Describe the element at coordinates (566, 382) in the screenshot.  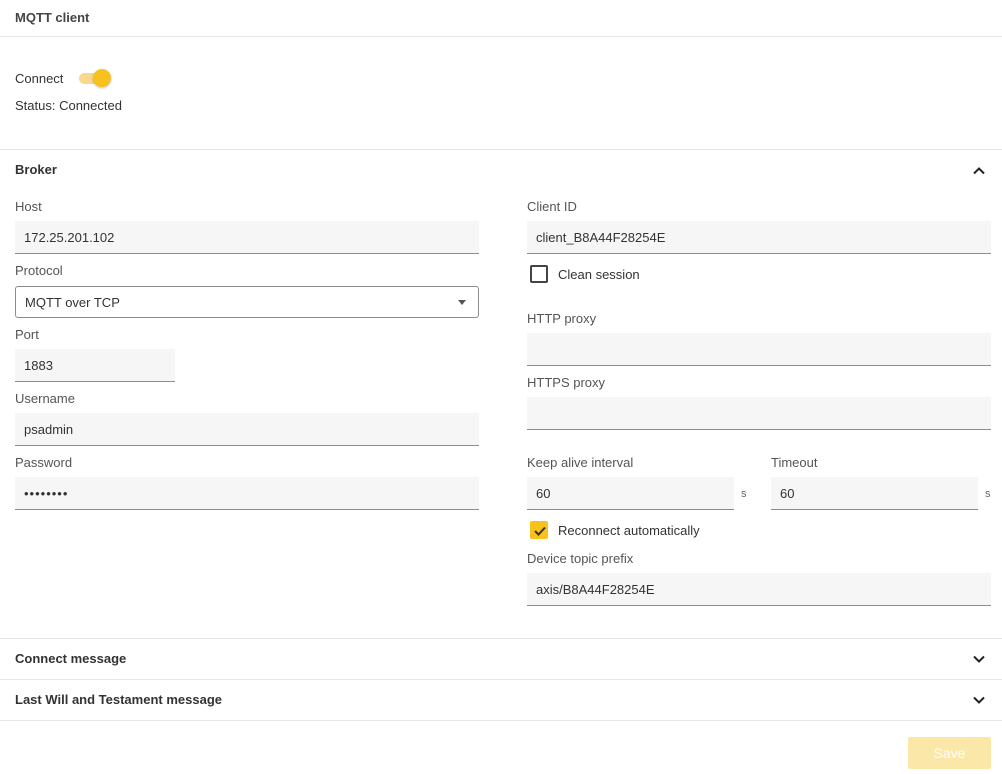
I see `https-proxy-label: HTTPS proxy` at that location.